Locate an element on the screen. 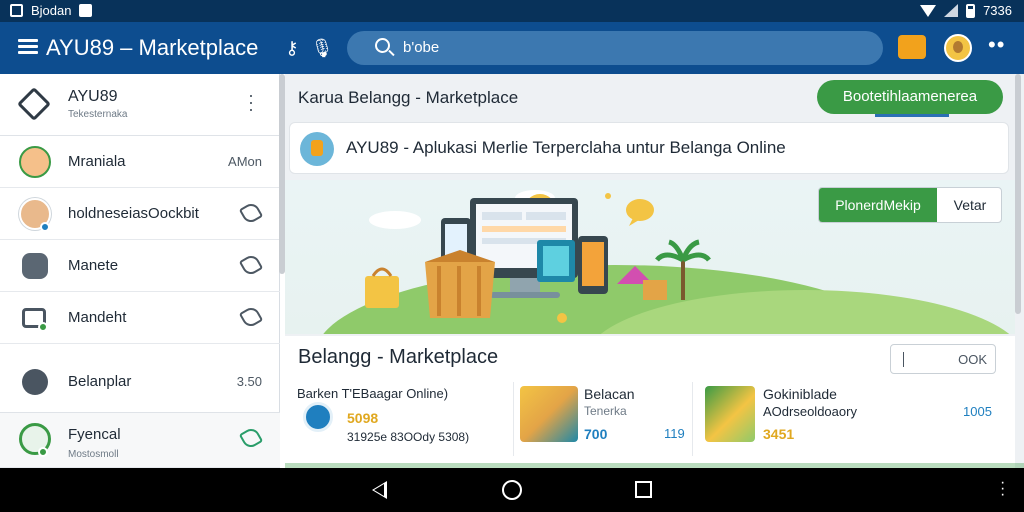 The image size is (1024, 512). product-card: Belacan Tenerka 700 119 is located at coordinates (603, 419).